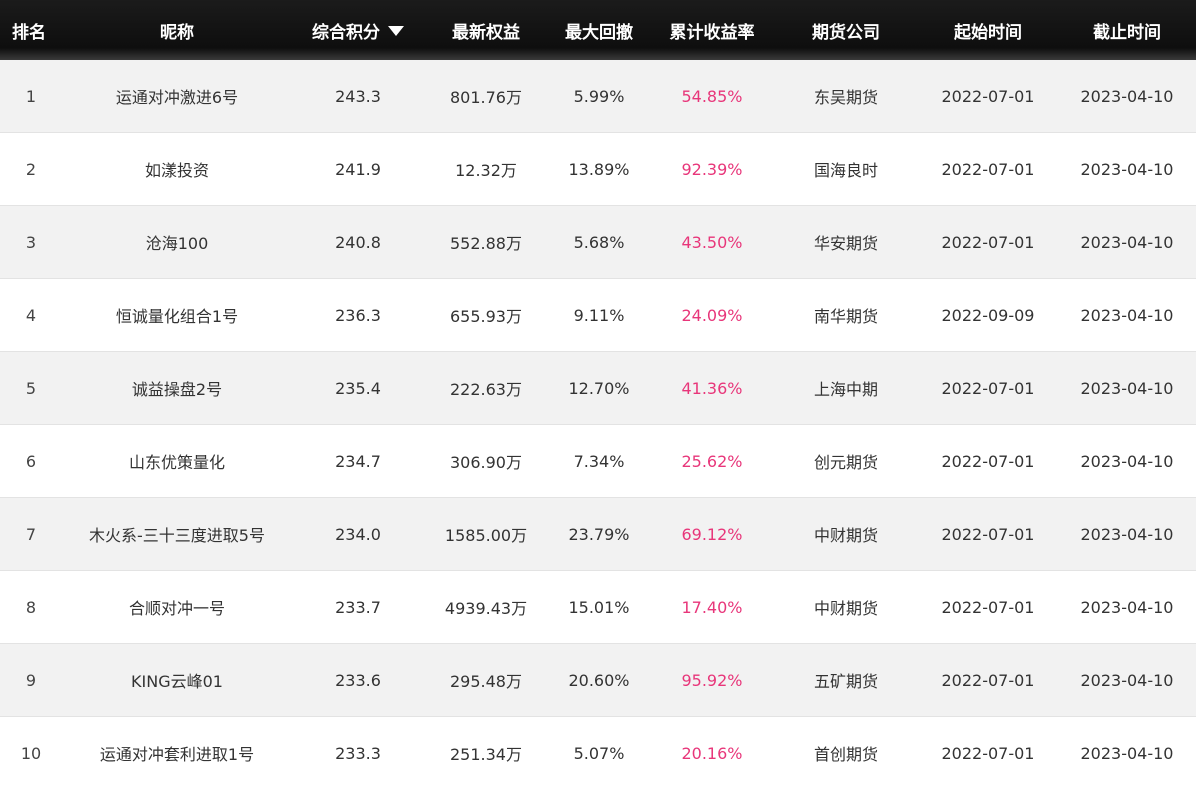 This screenshot has width=1196, height=789. I want to click on header-start: 起始时间, so click(988, 30).